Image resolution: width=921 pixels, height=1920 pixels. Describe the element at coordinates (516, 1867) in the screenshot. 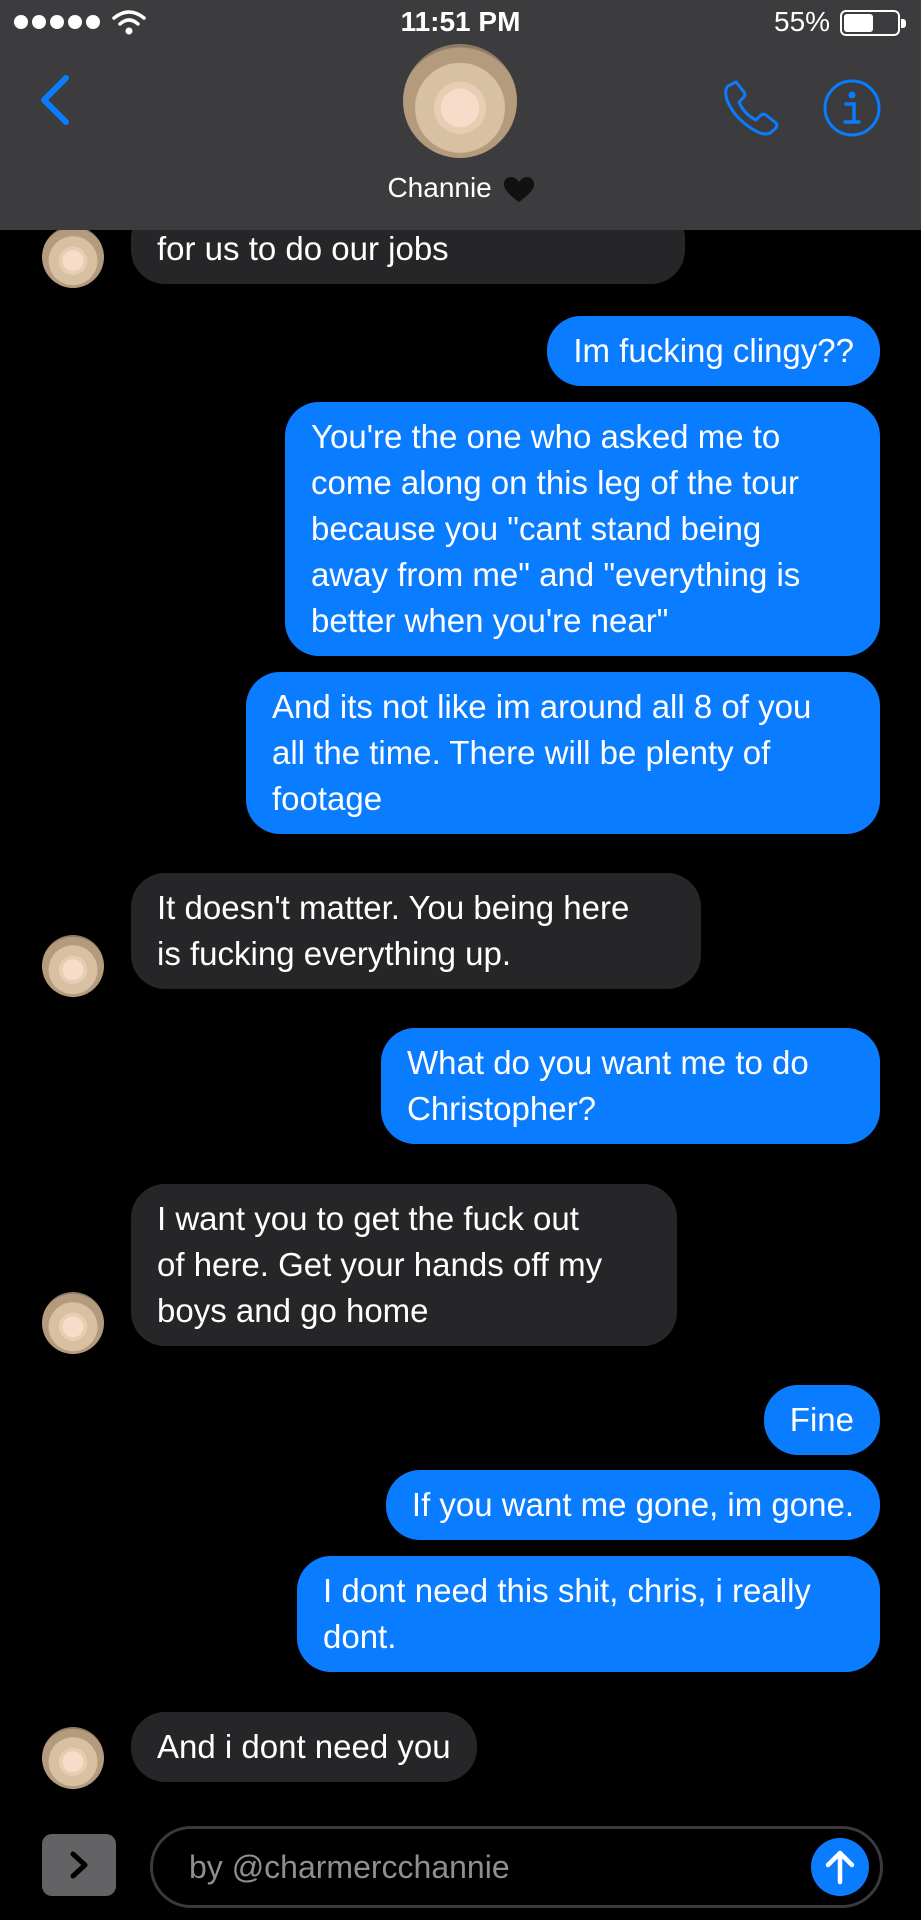

I see `message-input` at that location.